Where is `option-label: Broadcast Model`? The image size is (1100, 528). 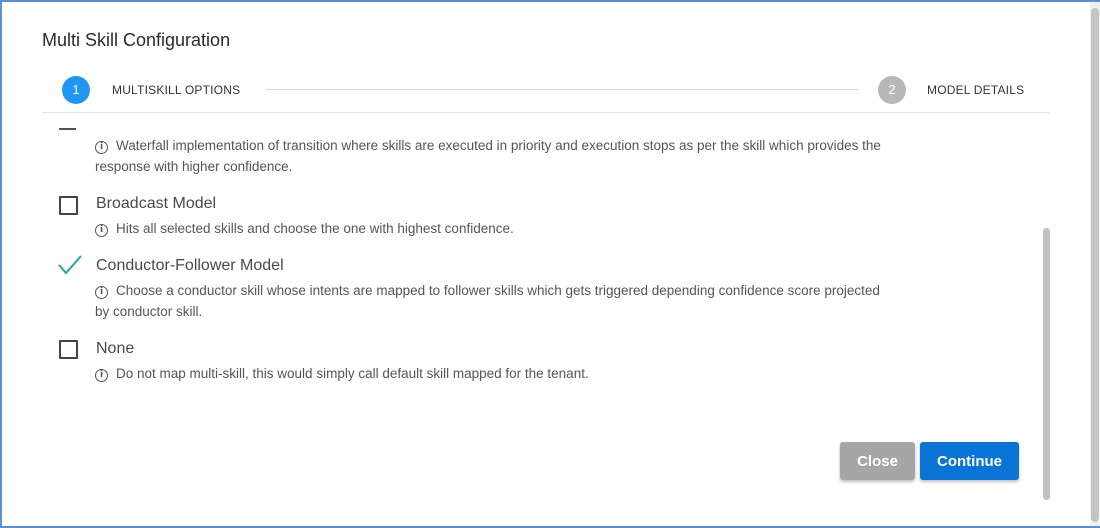 option-label: Broadcast Model is located at coordinates (156, 204).